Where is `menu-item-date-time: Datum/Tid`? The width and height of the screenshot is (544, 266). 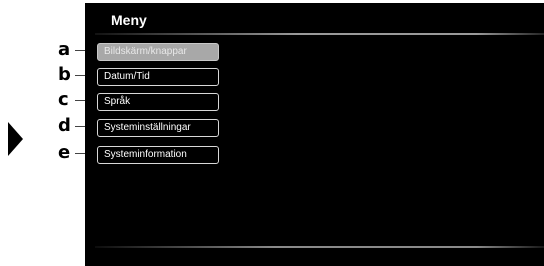 menu-item-date-time: Datum/Tid is located at coordinates (158, 77).